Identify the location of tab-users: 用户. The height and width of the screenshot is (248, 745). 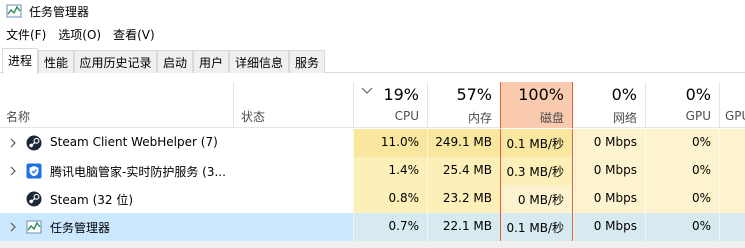
(211, 61).